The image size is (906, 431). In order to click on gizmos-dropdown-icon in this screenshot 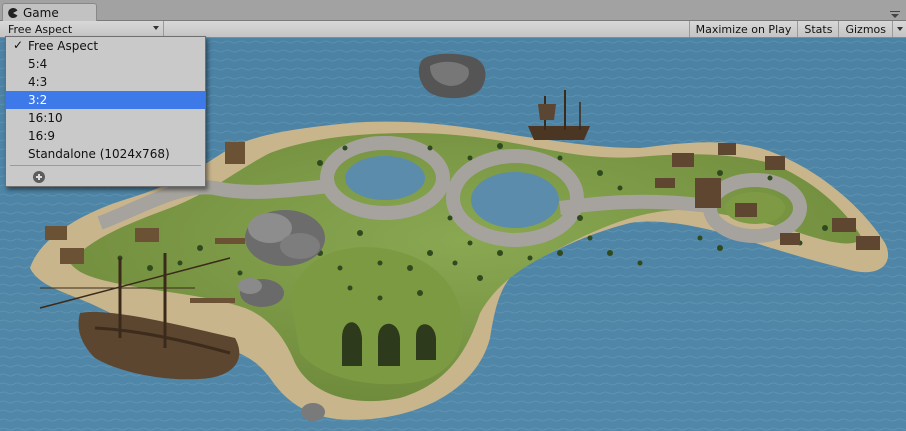, I will do `click(899, 29)`.